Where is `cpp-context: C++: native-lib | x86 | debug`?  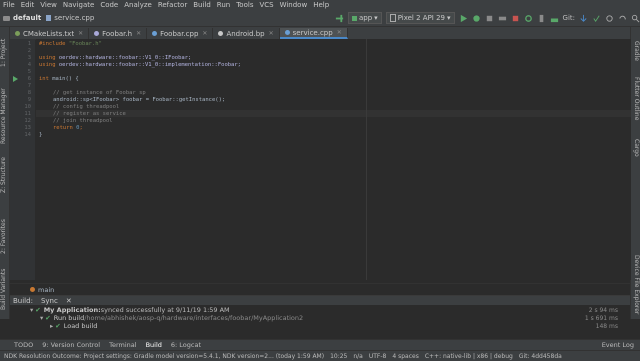 cpp-context: C++: native-lib | x86 | debug is located at coordinates (469, 356).